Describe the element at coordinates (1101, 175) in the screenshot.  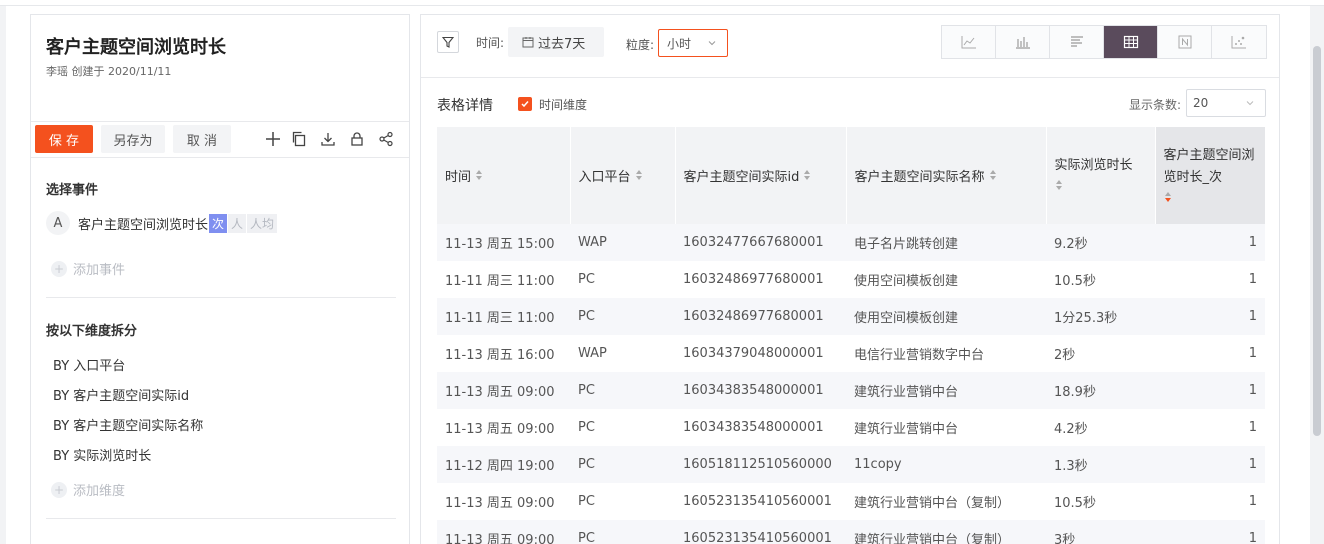
I see `column-header-duration: 实际浏览时长` at that location.